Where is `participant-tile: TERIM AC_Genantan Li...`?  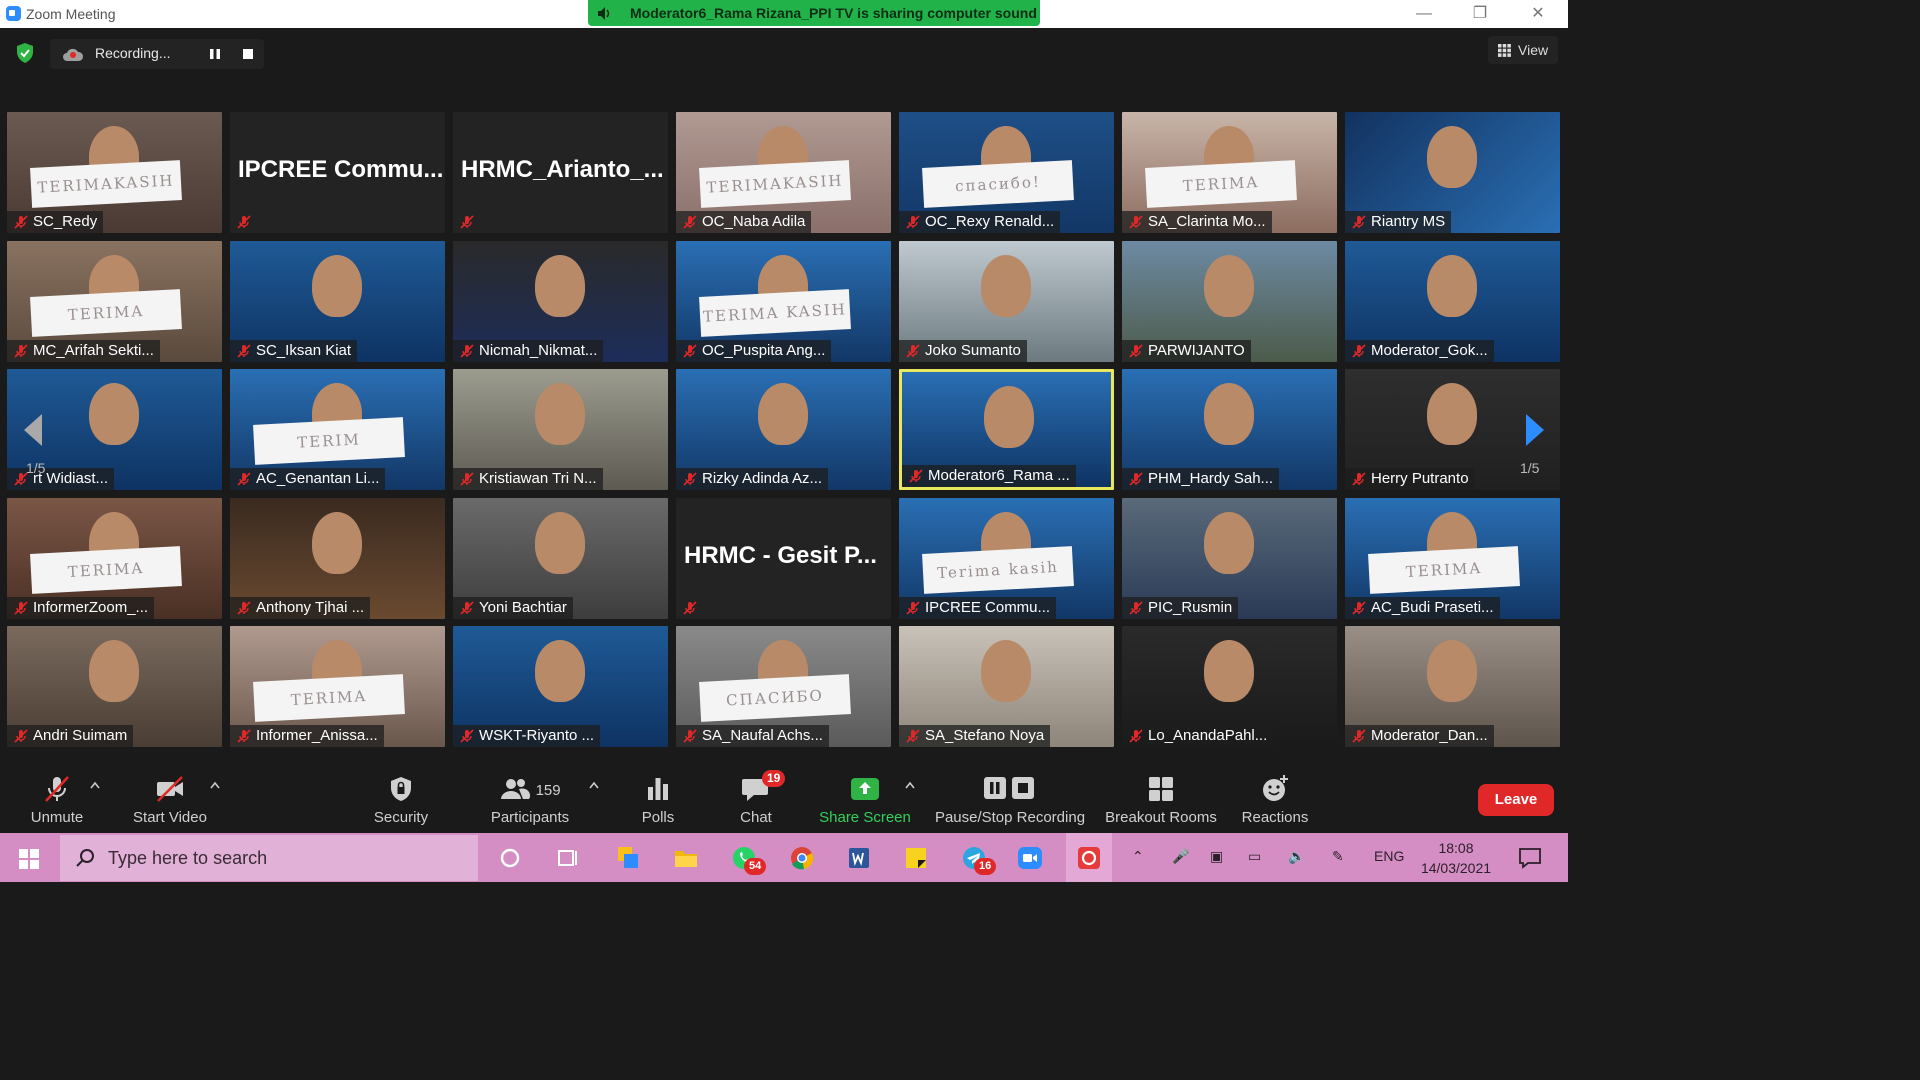 participant-tile: TERIM AC_Genantan Li... is located at coordinates (337, 429).